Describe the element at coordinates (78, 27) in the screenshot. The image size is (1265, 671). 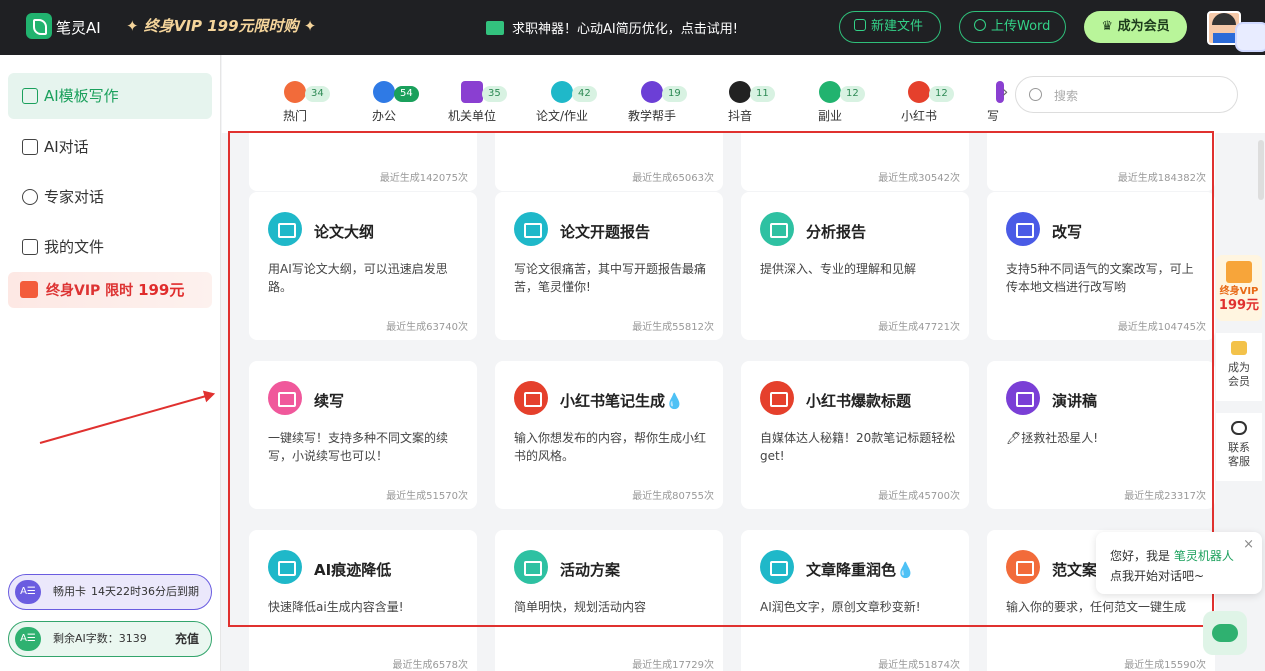
I see `brand-name: 笔灵AI` at that location.